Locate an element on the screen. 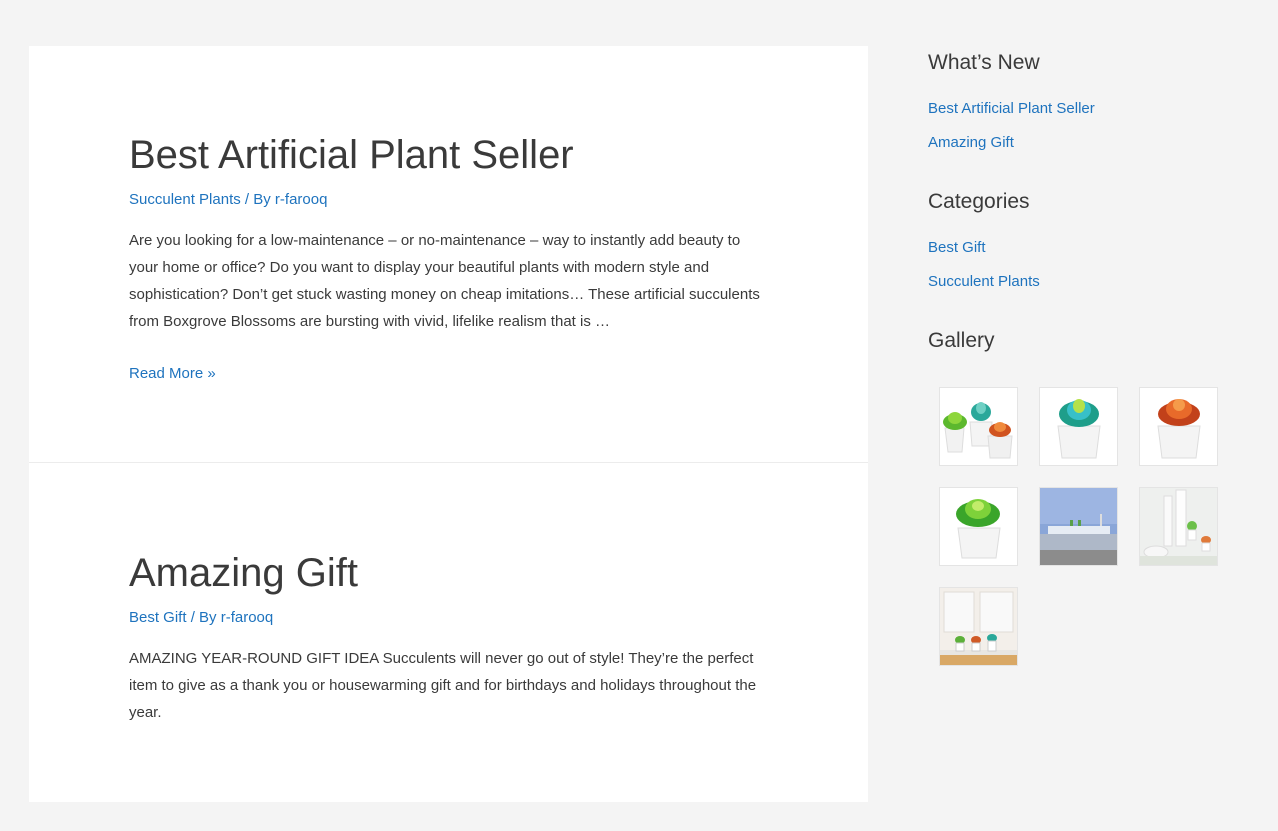  widget-title: Gallery is located at coordinates (961, 340).